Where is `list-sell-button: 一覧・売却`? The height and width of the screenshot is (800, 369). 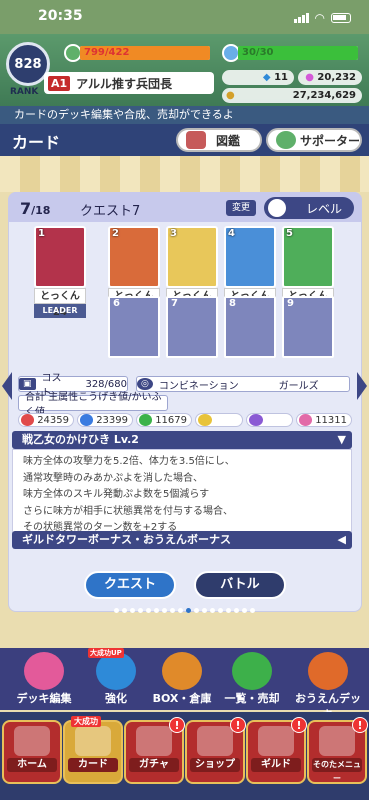
list-sell-button: 一覧・売却 is located at coordinates (252, 679).